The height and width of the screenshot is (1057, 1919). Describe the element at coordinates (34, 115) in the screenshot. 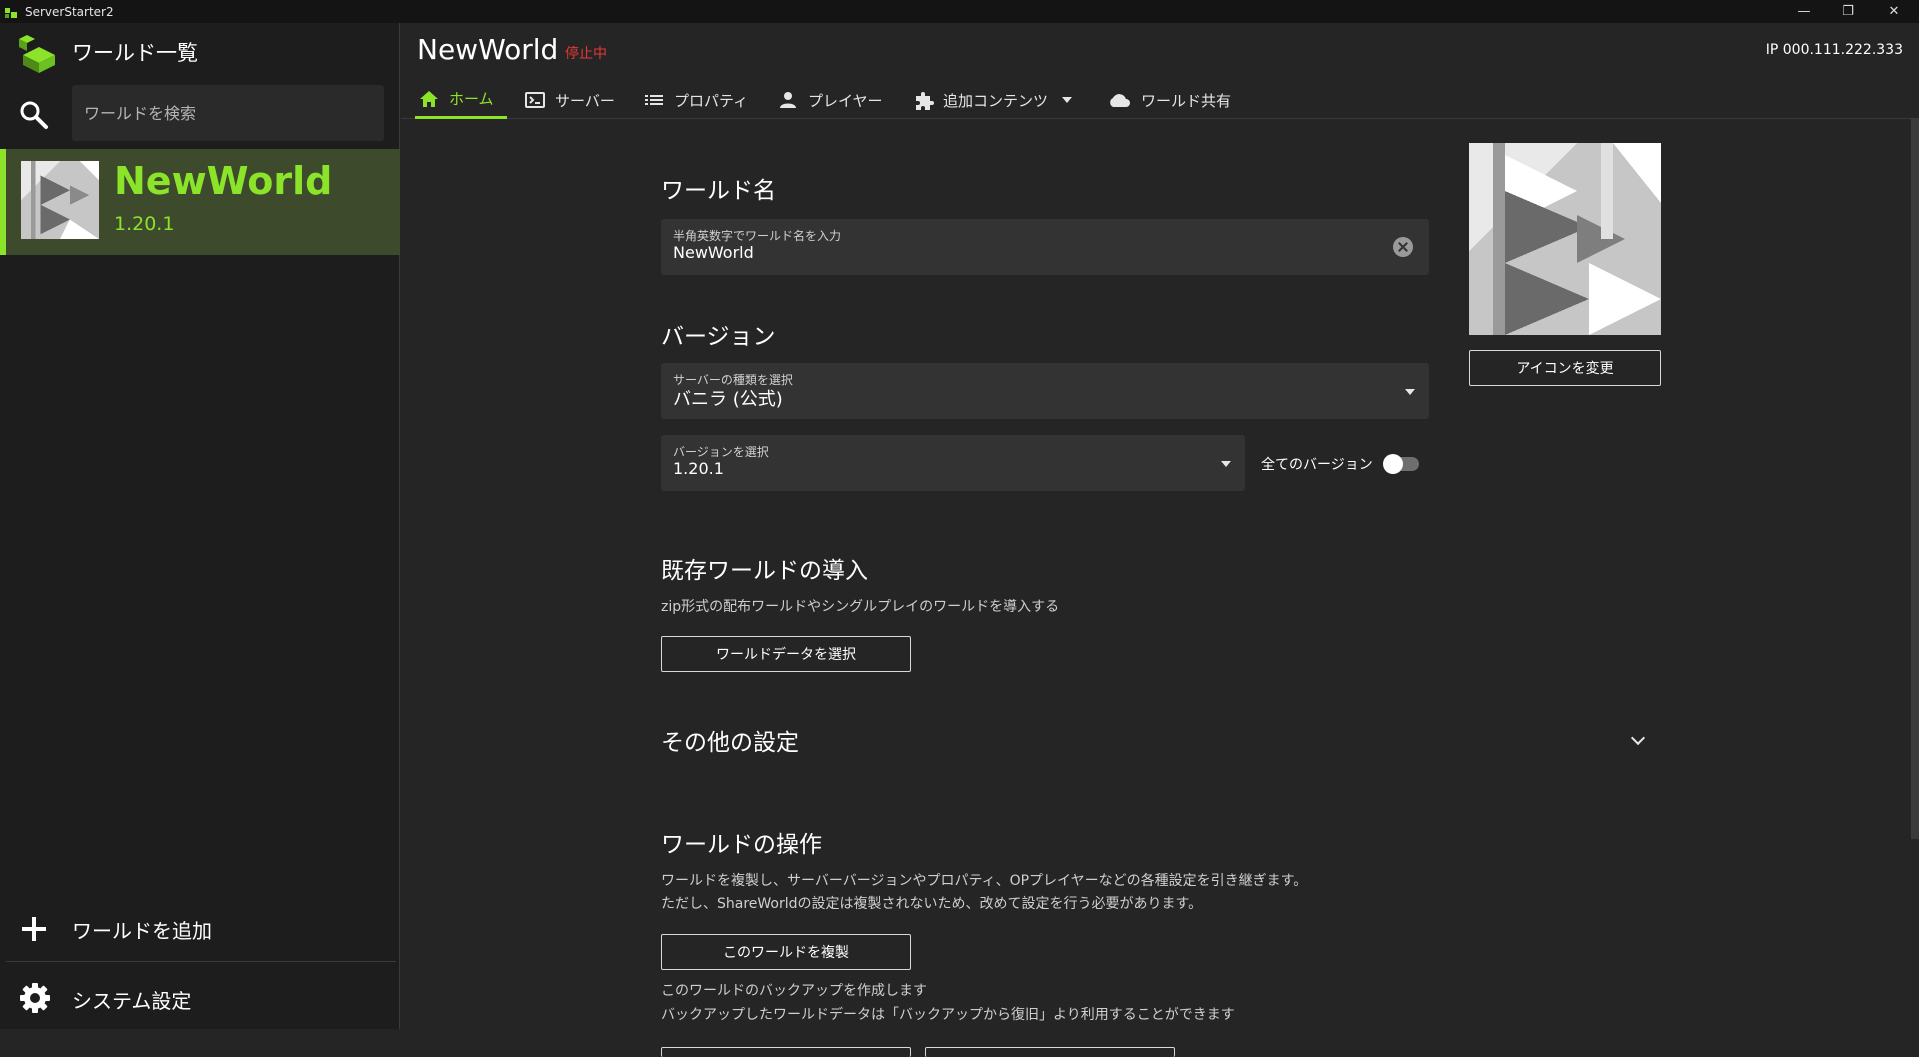

I see `search-icon` at that location.